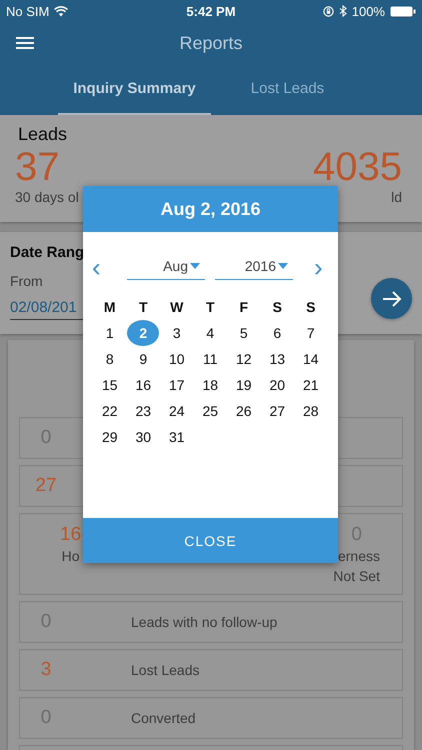  Describe the element at coordinates (204, 622) in the screenshot. I see `row-label: Leads with no follow-up` at that location.